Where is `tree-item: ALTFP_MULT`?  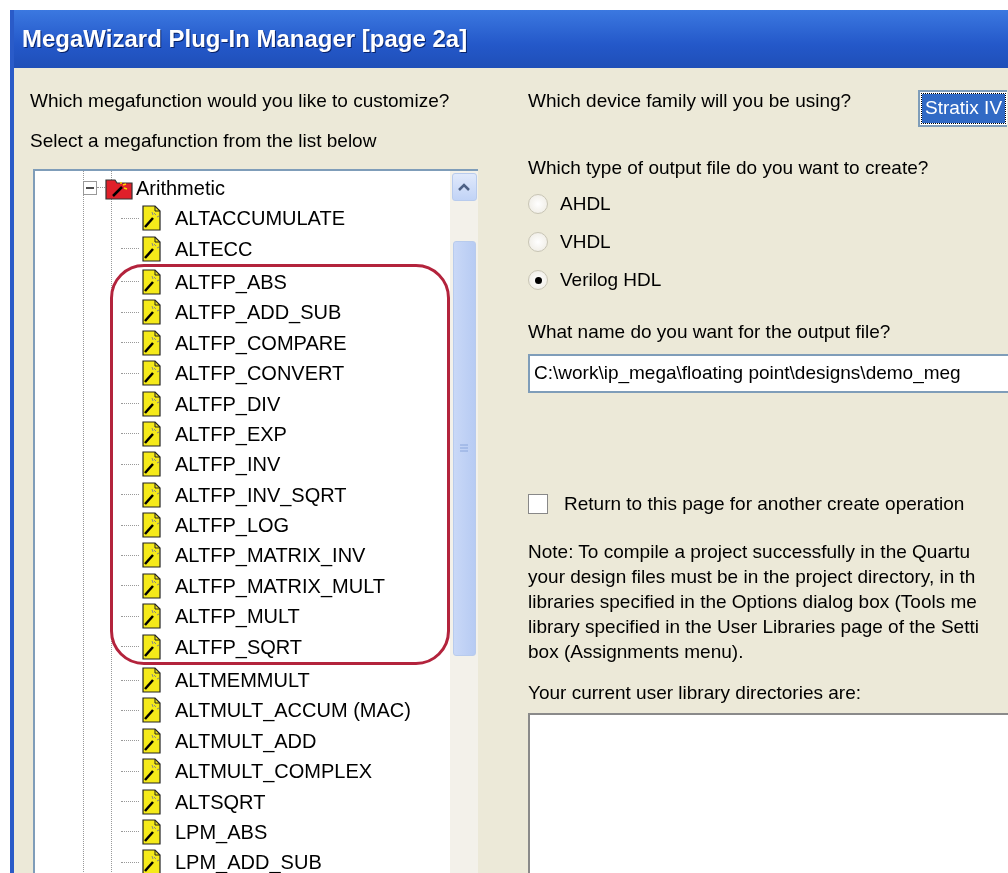 tree-item: ALTFP_MULT is located at coordinates (280, 616).